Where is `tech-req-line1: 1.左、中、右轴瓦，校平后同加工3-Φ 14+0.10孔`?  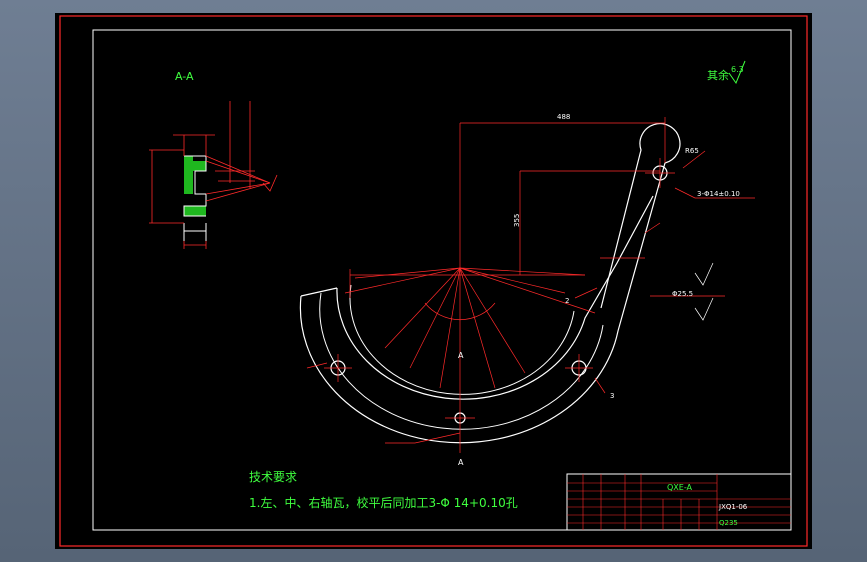
tech-req-line1: 1.左、中、右轴瓦，校平后同加工3-Φ 14+0.10孔 is located at coordinates (383, 502).